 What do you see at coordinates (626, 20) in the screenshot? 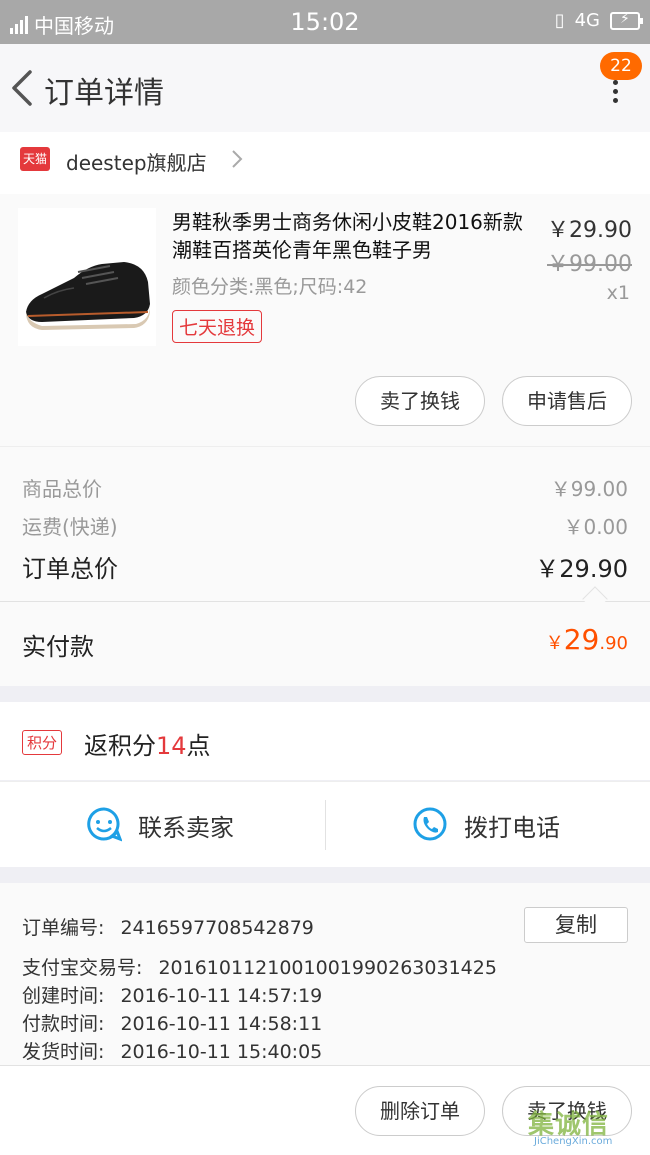
I see `battery-icon: ⚡` at bounding box center [626, 20].